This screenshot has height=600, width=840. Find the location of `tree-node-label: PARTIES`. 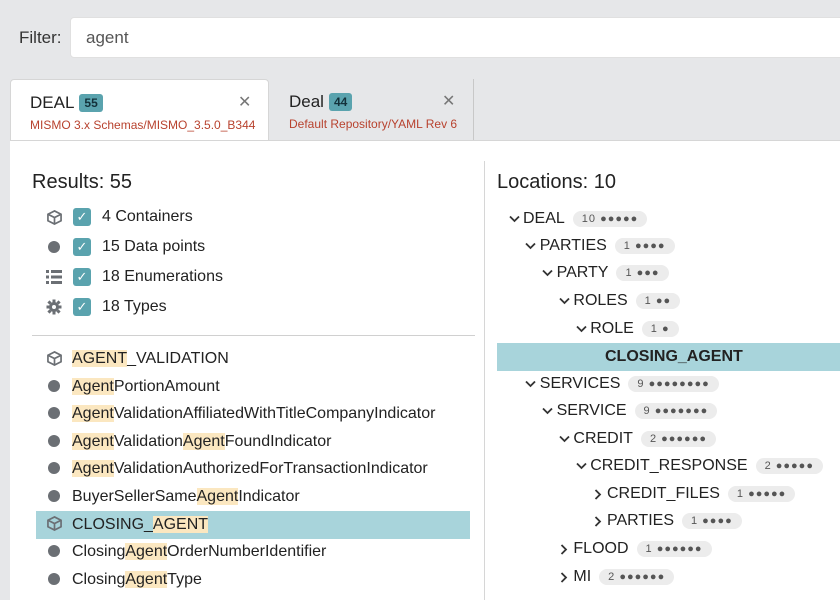

tree-node-label: PARTIES is located at coordinates (640, 520).